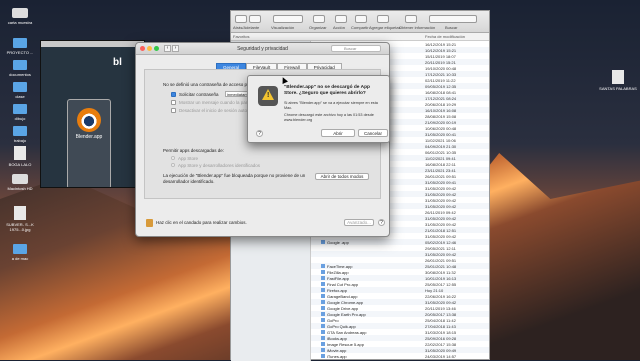 The width and height of the screenshot is (640, 361). What do you see at coordinates (440, 248) in the screenshot?
I see `file-date: 29/05/2021 12:11` at bounding box center [440, 248].